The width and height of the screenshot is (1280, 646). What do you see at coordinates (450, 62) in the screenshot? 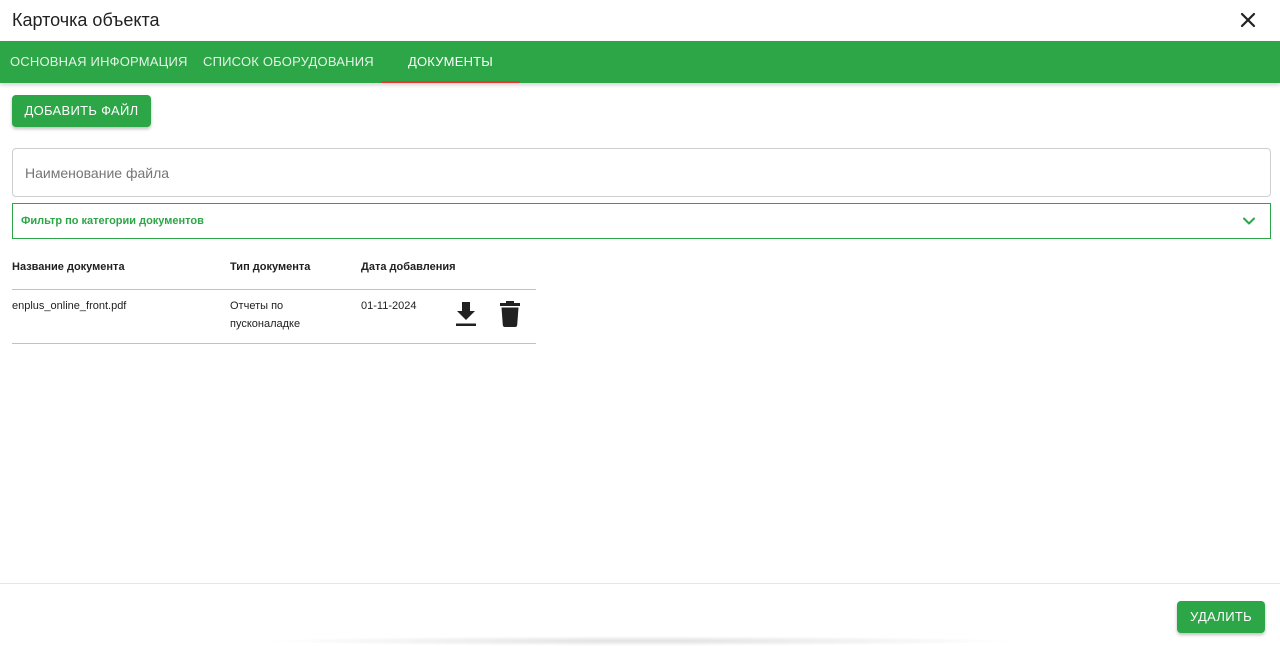
I see `tab-documents: ДОКУМЕНТЫ` at bounding box center [450, 62].